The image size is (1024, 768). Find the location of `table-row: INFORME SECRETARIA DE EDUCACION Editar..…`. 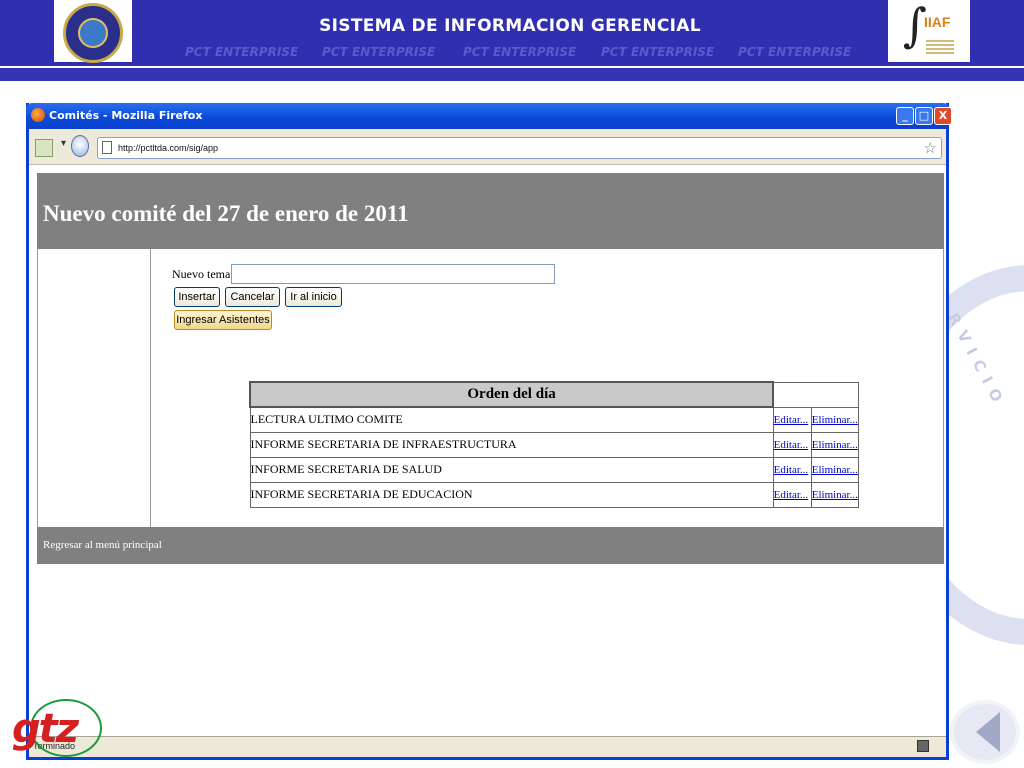

table-row: INFORME SECRETARIA DE EDUCACION Editar..… is located at coordinates (554, 494).